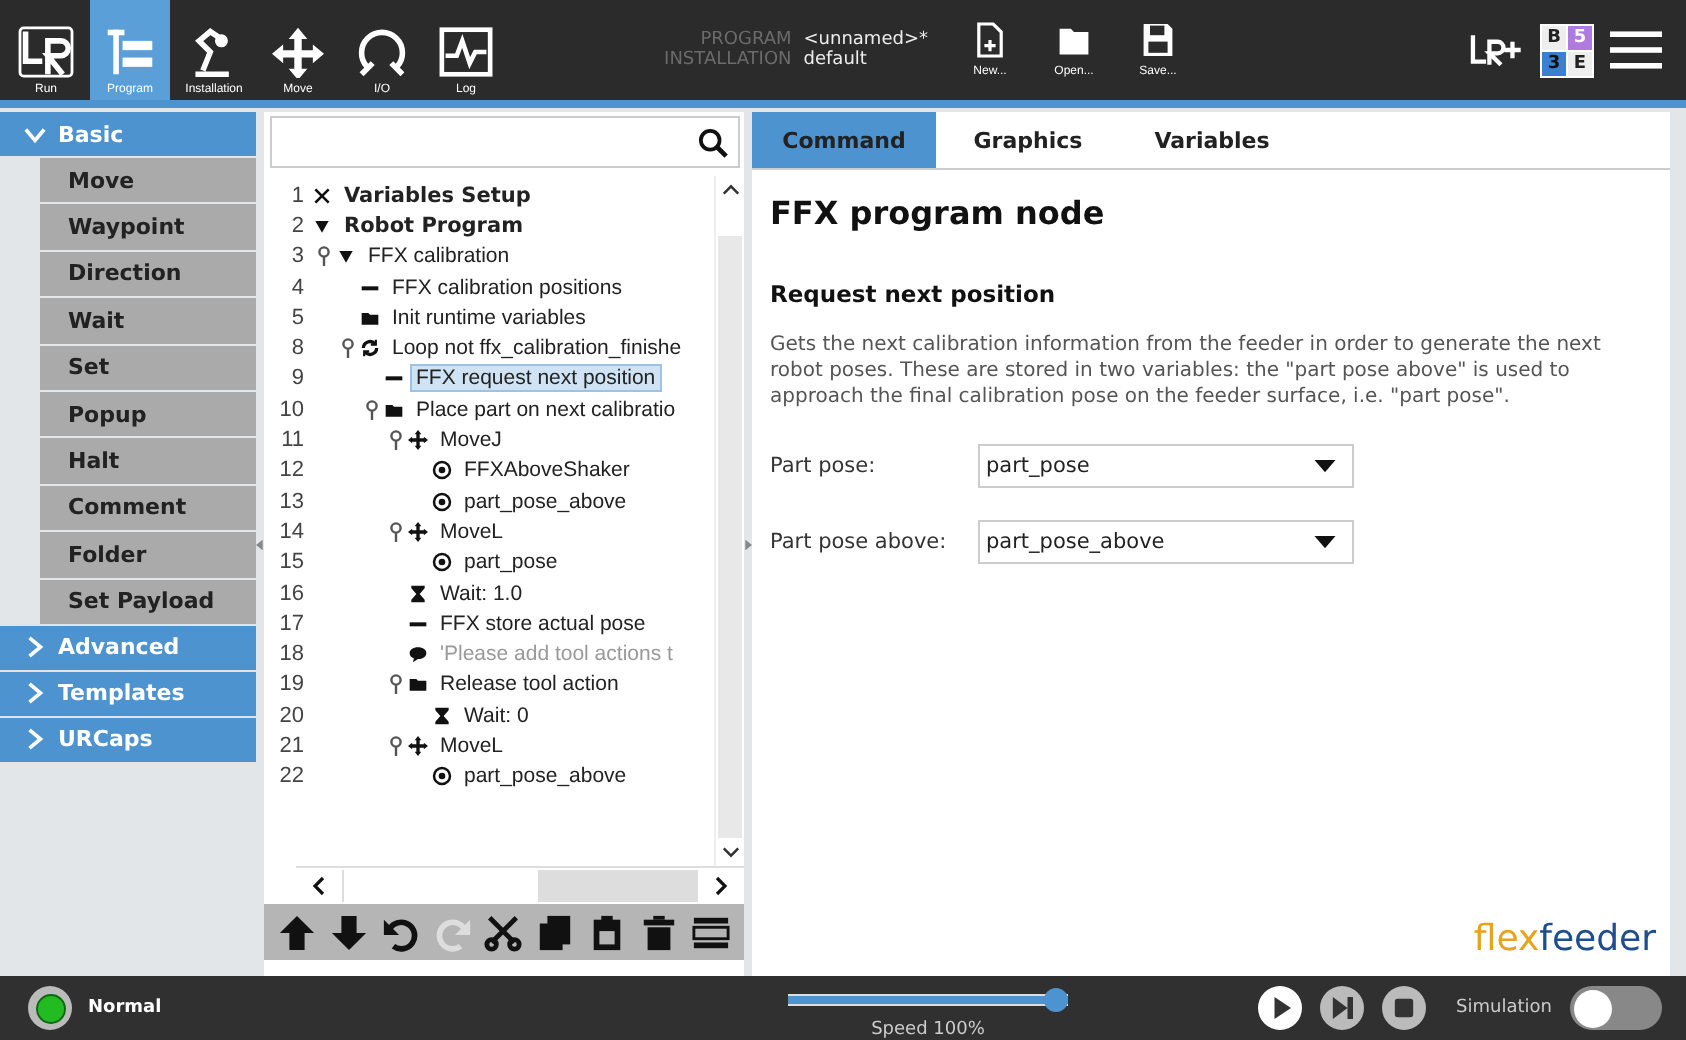 The image size is (1686, 1040). Describe the element at coordinates (148, 227) in the screenshot. I see `palette-item: Waypoint` at that location.